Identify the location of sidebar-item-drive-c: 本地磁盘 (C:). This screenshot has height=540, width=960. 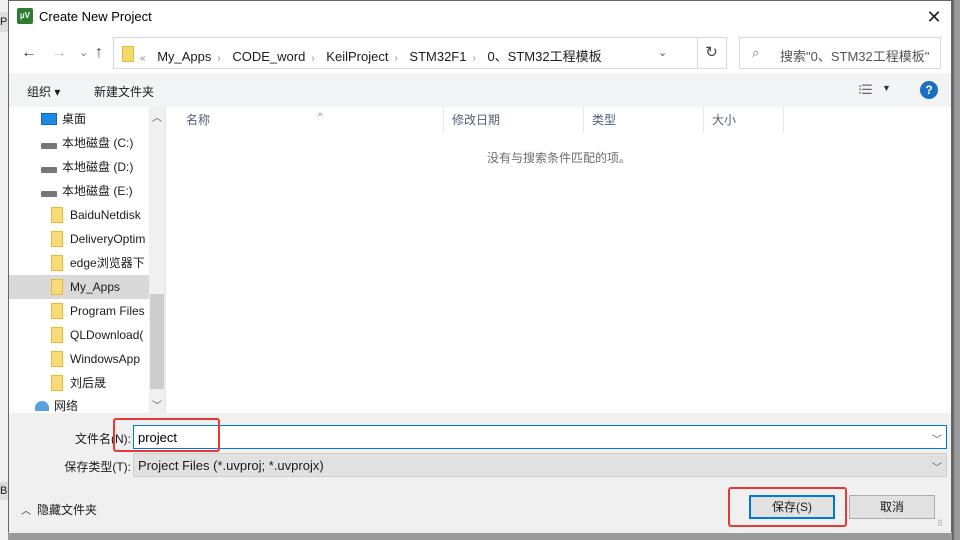
(79, 143).